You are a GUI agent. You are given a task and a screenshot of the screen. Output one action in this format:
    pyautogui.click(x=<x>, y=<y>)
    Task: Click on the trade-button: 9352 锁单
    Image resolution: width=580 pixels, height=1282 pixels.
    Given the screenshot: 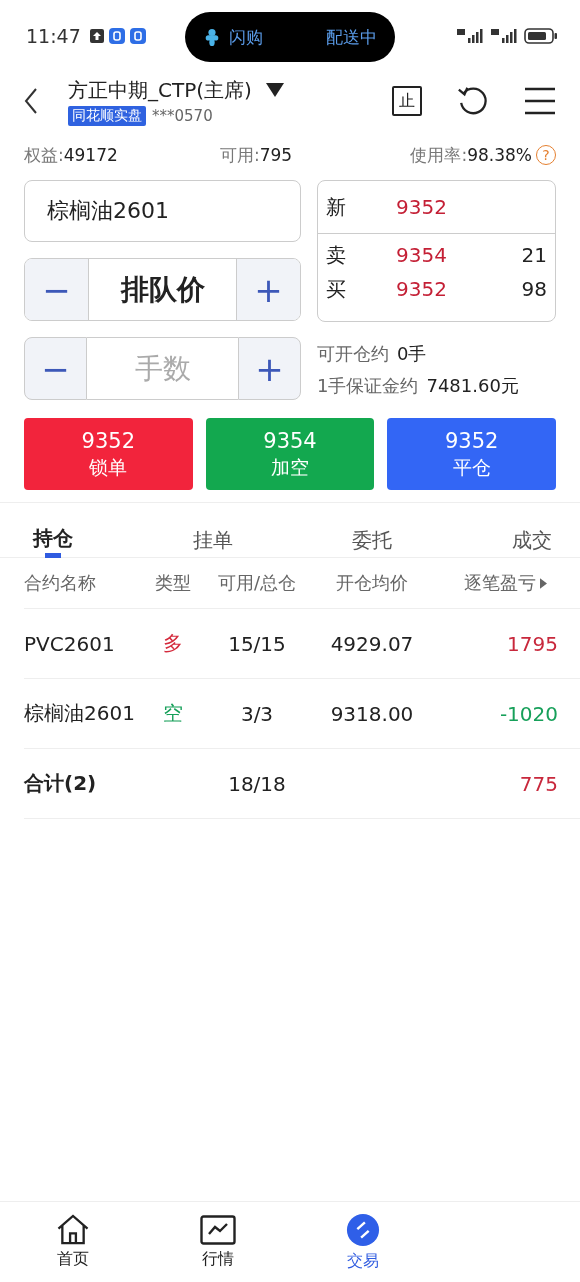 What is the action you would take?
    pyautogui.click(x=108, y=454)
    